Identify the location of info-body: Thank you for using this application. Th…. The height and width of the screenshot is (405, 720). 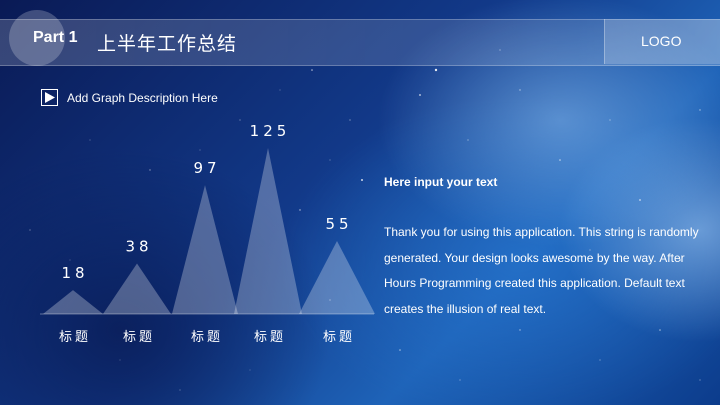
(541, 270).